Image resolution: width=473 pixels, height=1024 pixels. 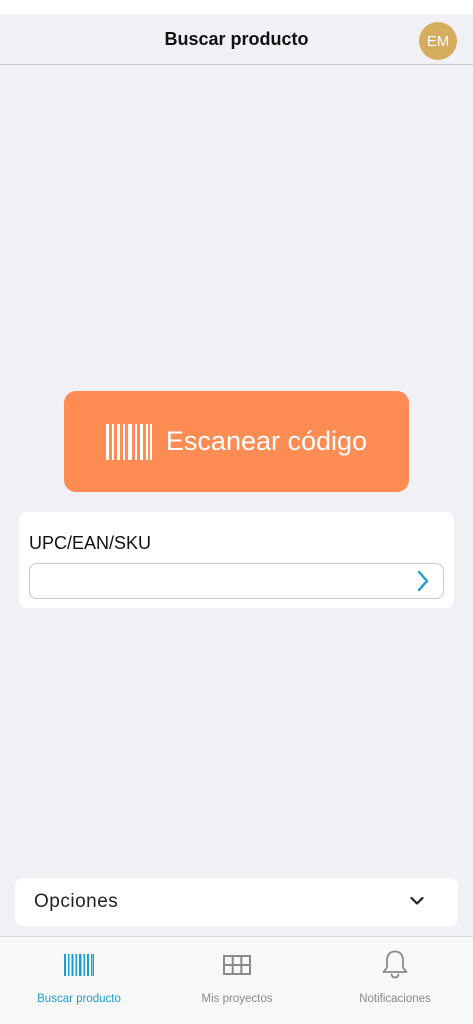 I want to click on avatar: EM, so click(x=438, y=41).